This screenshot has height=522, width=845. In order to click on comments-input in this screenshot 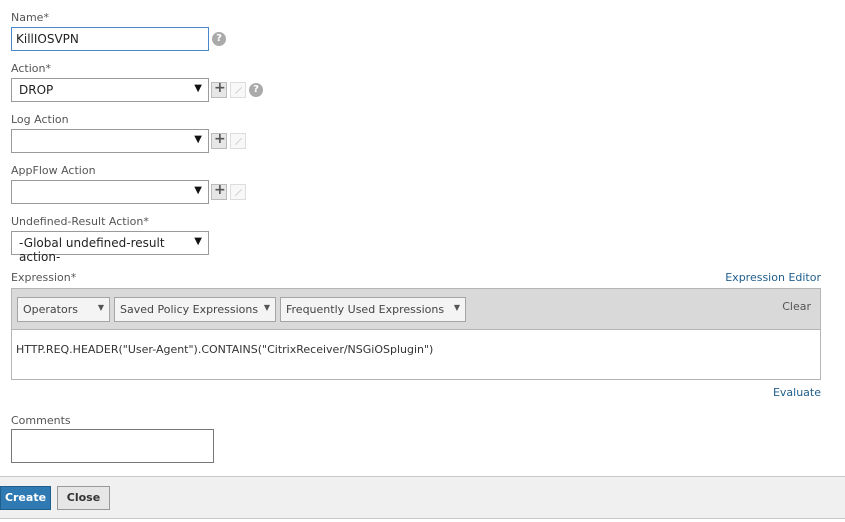, I will do `click(112, 446)`.